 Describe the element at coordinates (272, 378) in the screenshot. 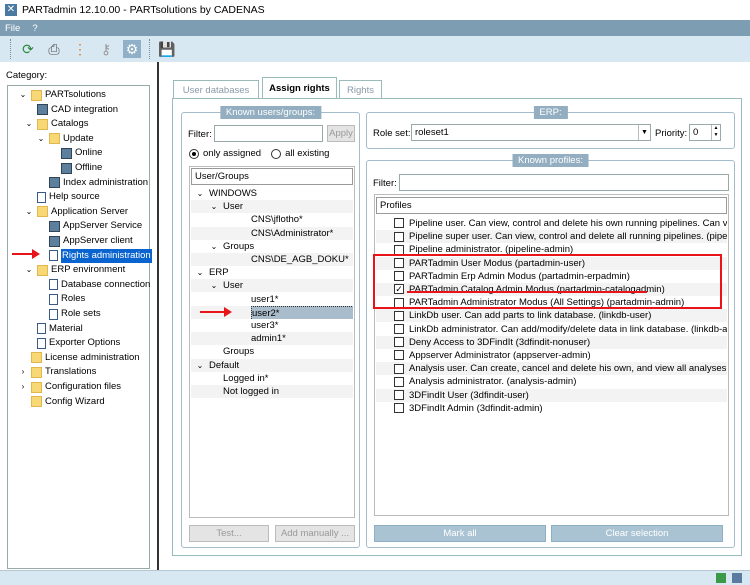

I see `user-tree-row: Logged in*` at that location.